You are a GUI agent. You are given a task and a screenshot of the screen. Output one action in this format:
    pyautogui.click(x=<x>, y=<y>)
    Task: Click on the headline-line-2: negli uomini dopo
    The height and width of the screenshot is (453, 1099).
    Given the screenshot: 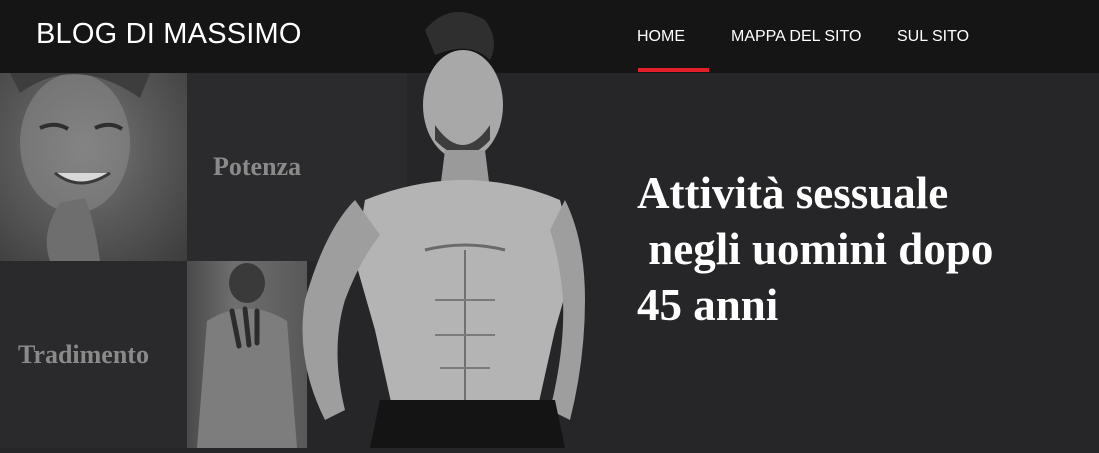 What is the action you would take?
    pyautogui.click(x=815, y=249)
    